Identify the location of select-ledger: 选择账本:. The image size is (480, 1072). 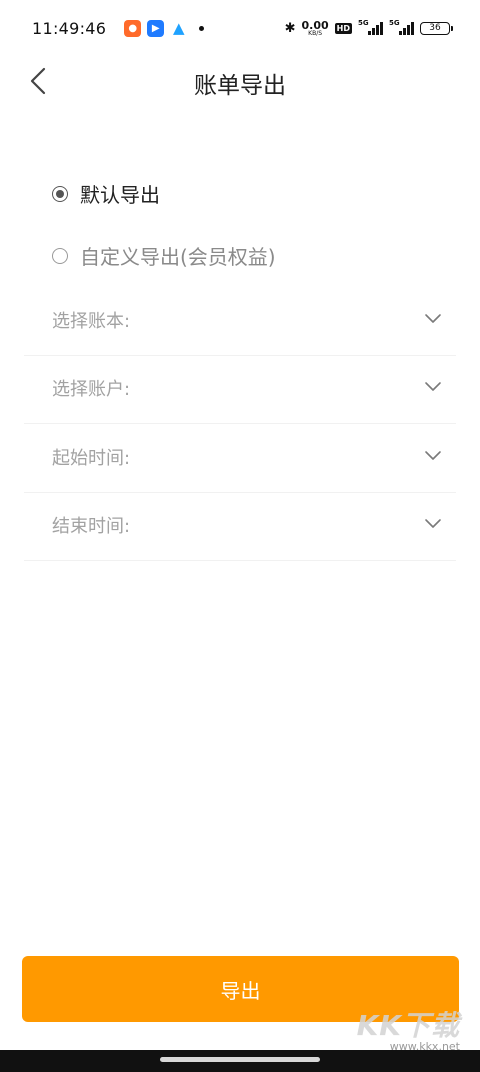
(240, 322).